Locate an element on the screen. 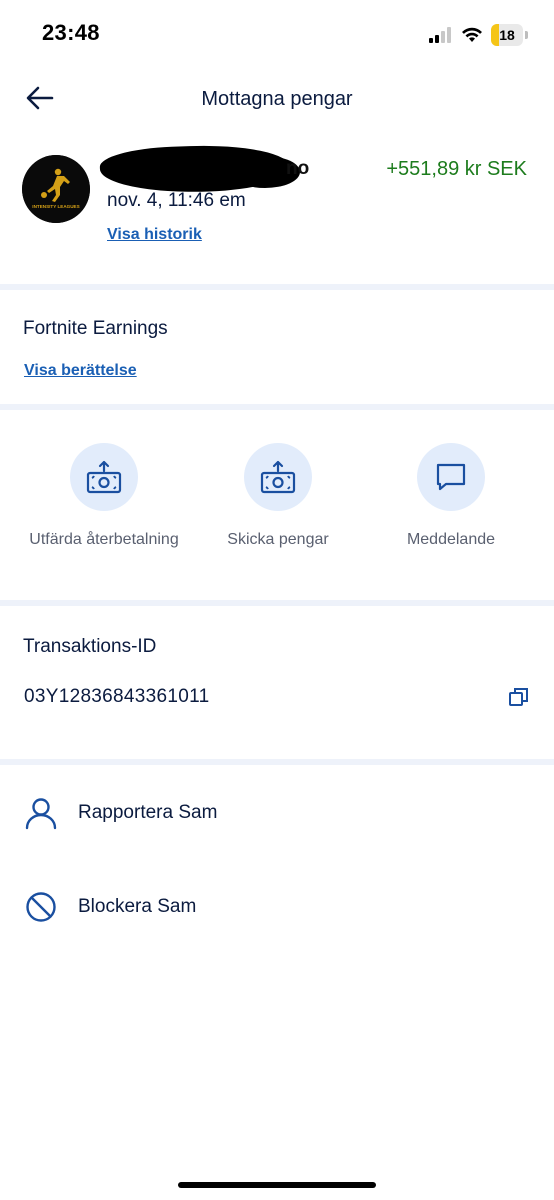 The width and height of the screenshot is (554, 1200). view-story-link: Visa berättelse is located at coordinates (80, 371).